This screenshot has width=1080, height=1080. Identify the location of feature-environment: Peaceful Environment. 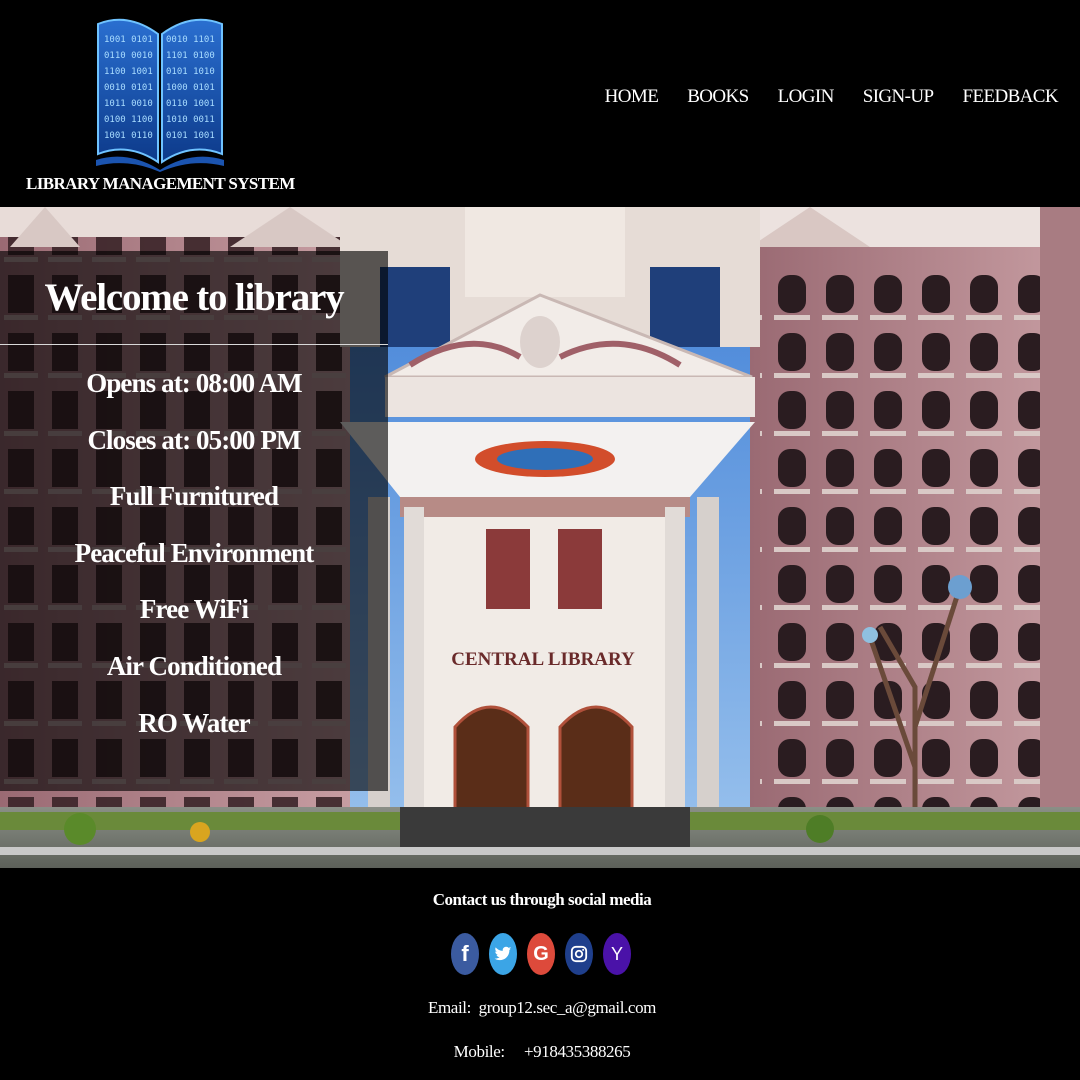
(194, 552).